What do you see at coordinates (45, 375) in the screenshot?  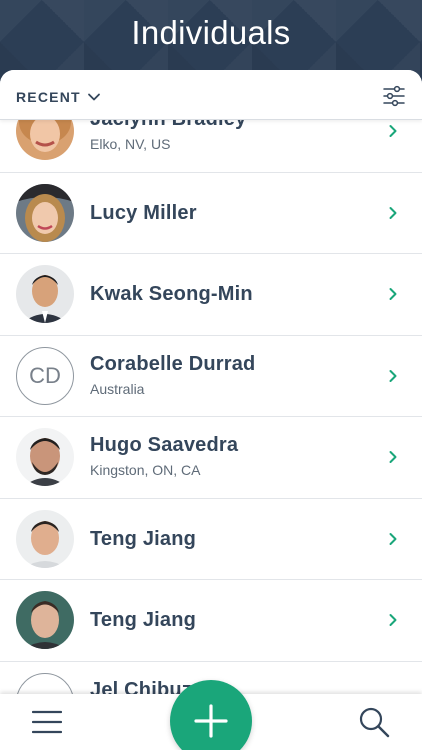 I see `avatar-initials: CD` at bounding box center [45, 375].